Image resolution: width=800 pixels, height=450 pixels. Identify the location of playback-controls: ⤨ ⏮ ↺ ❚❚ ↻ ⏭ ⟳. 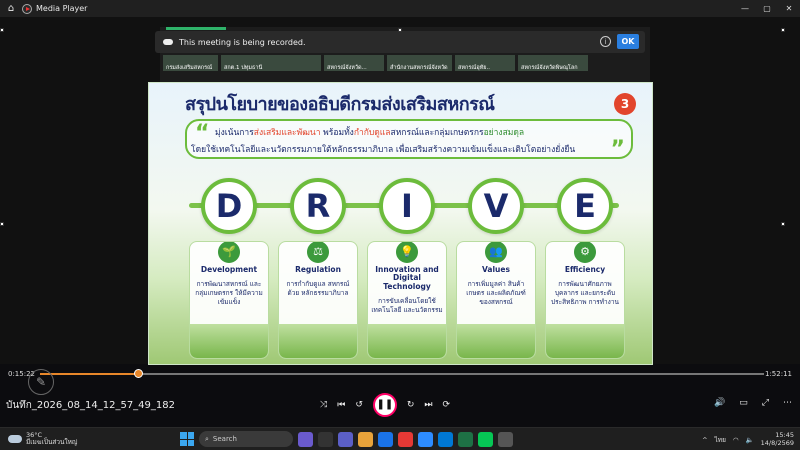
(385, 405).